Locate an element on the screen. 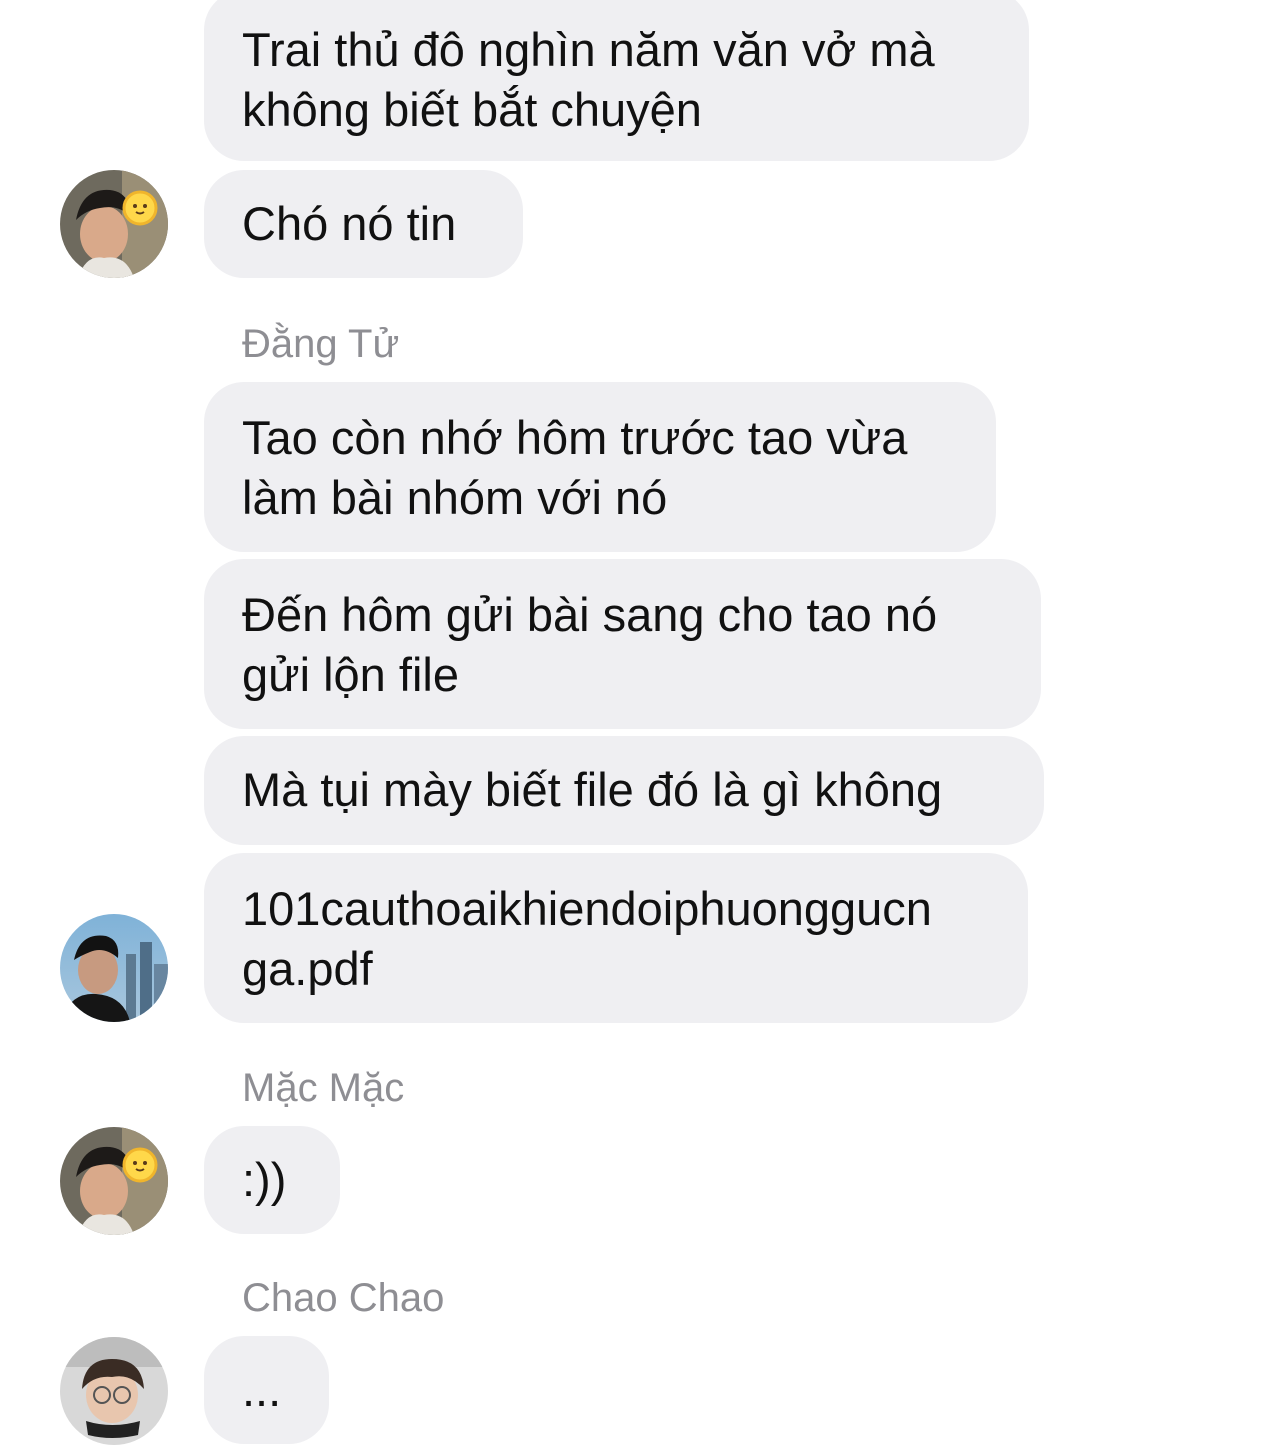 This screenshot has width=1278, height=1456. message-text: gửi lộn file is located at coordinates (350, 674).